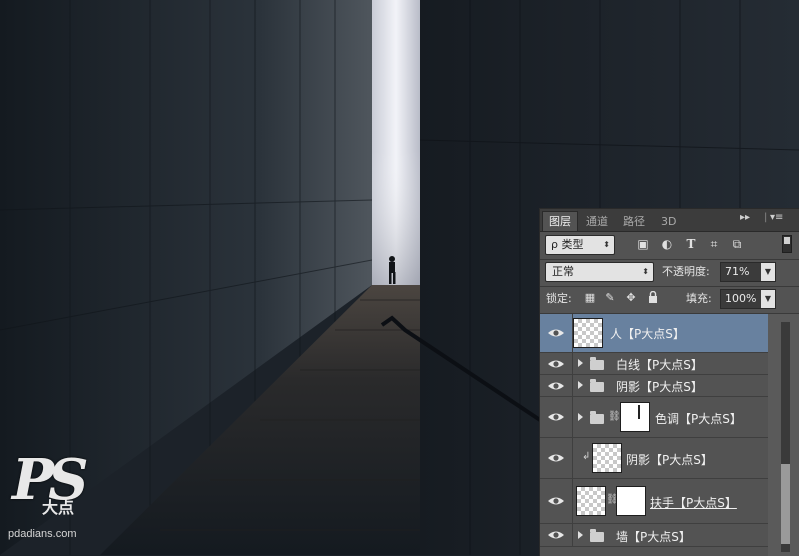 Image resolution: width=799 pixels, height=556 pixels. I want to click on watermark-cn-text: 大点, so click(58, 507).